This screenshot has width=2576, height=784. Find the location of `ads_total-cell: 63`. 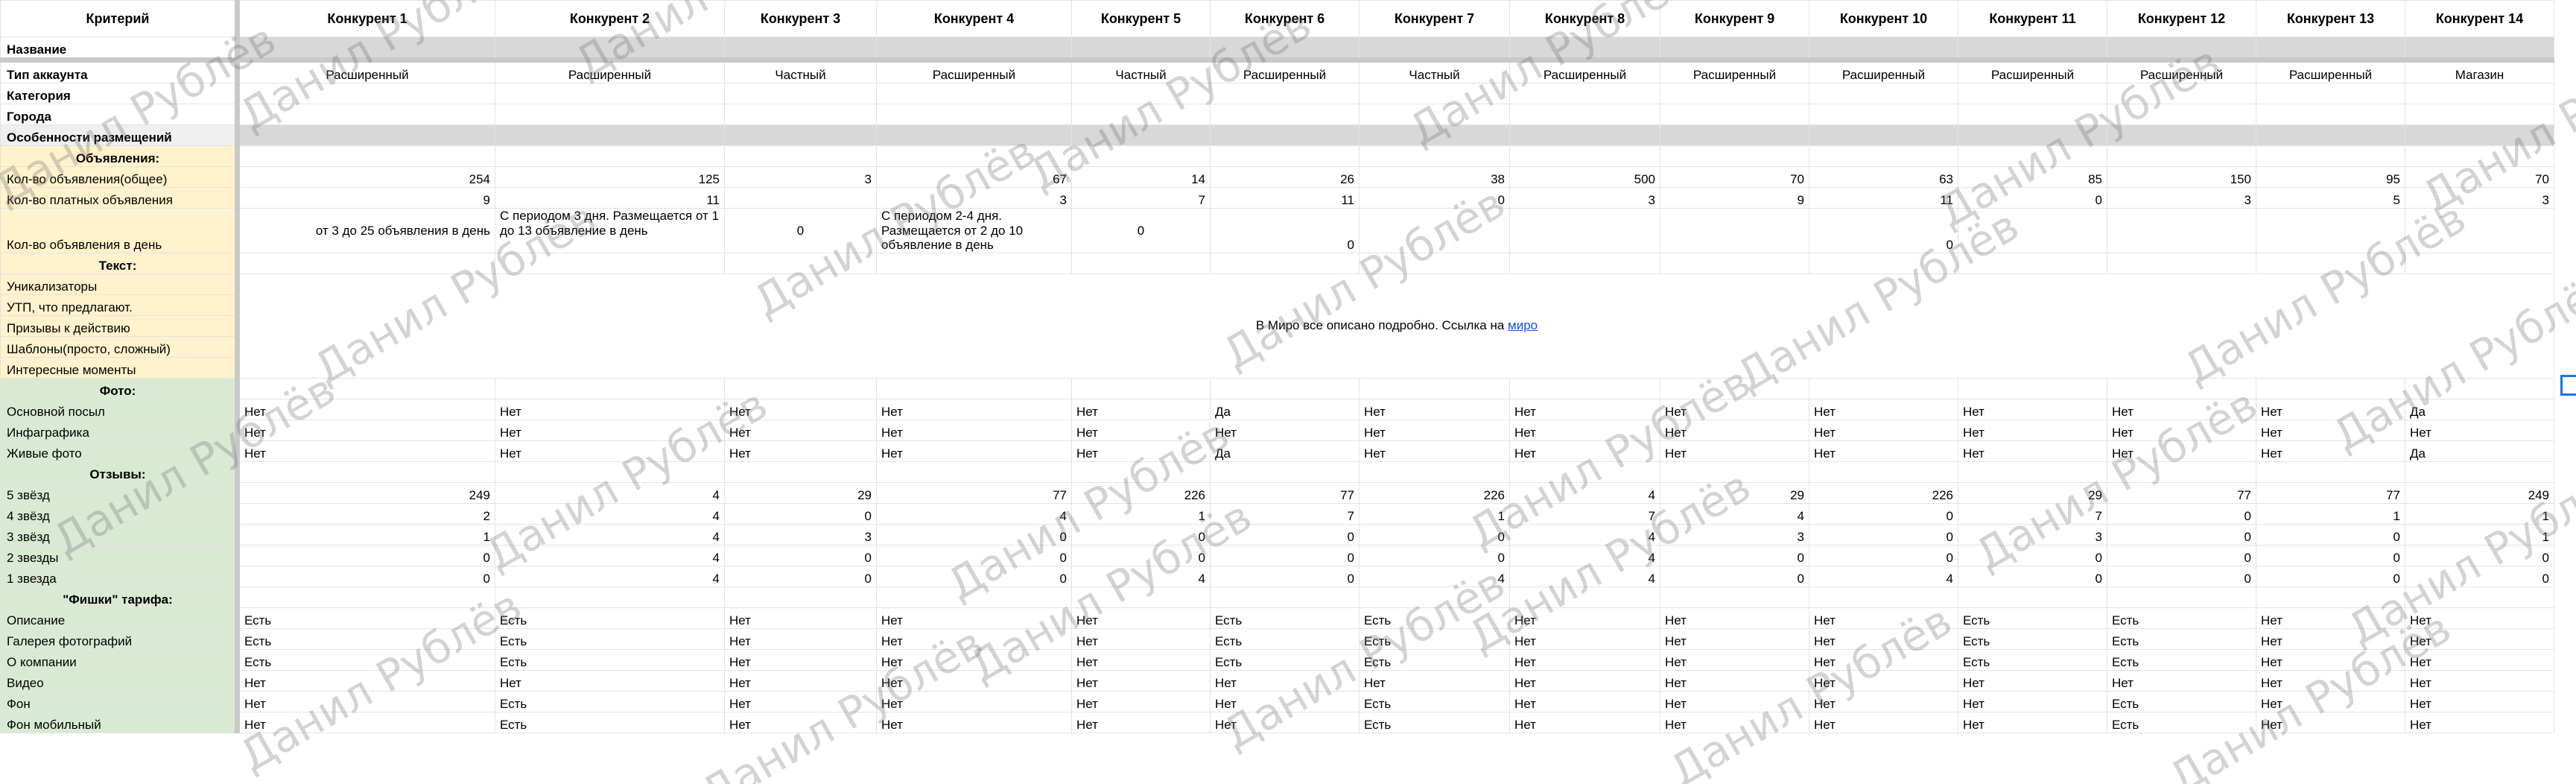

ads_total-cell: 63 is located at coordinates (1884, 177).